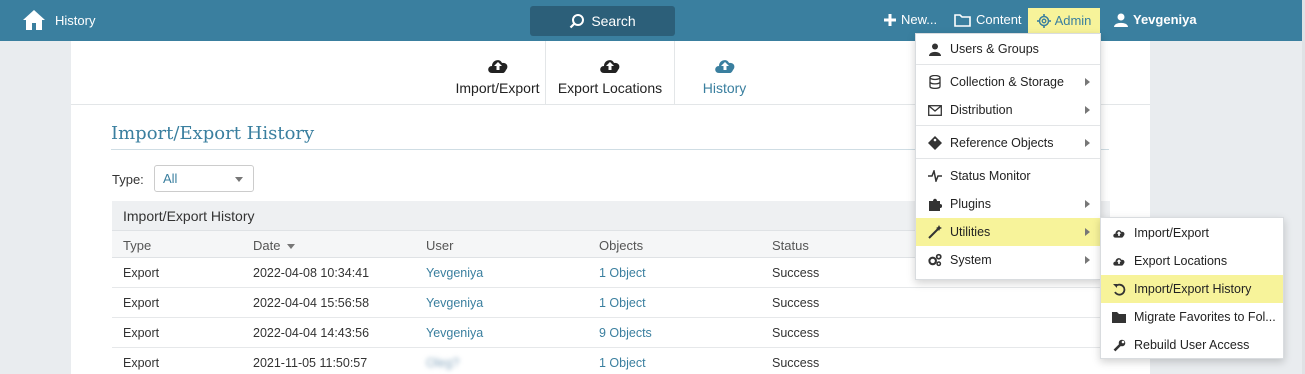 The image size is (1305, 374). I want to click on menu-item-label: Status Monitor, so click(990, 176).